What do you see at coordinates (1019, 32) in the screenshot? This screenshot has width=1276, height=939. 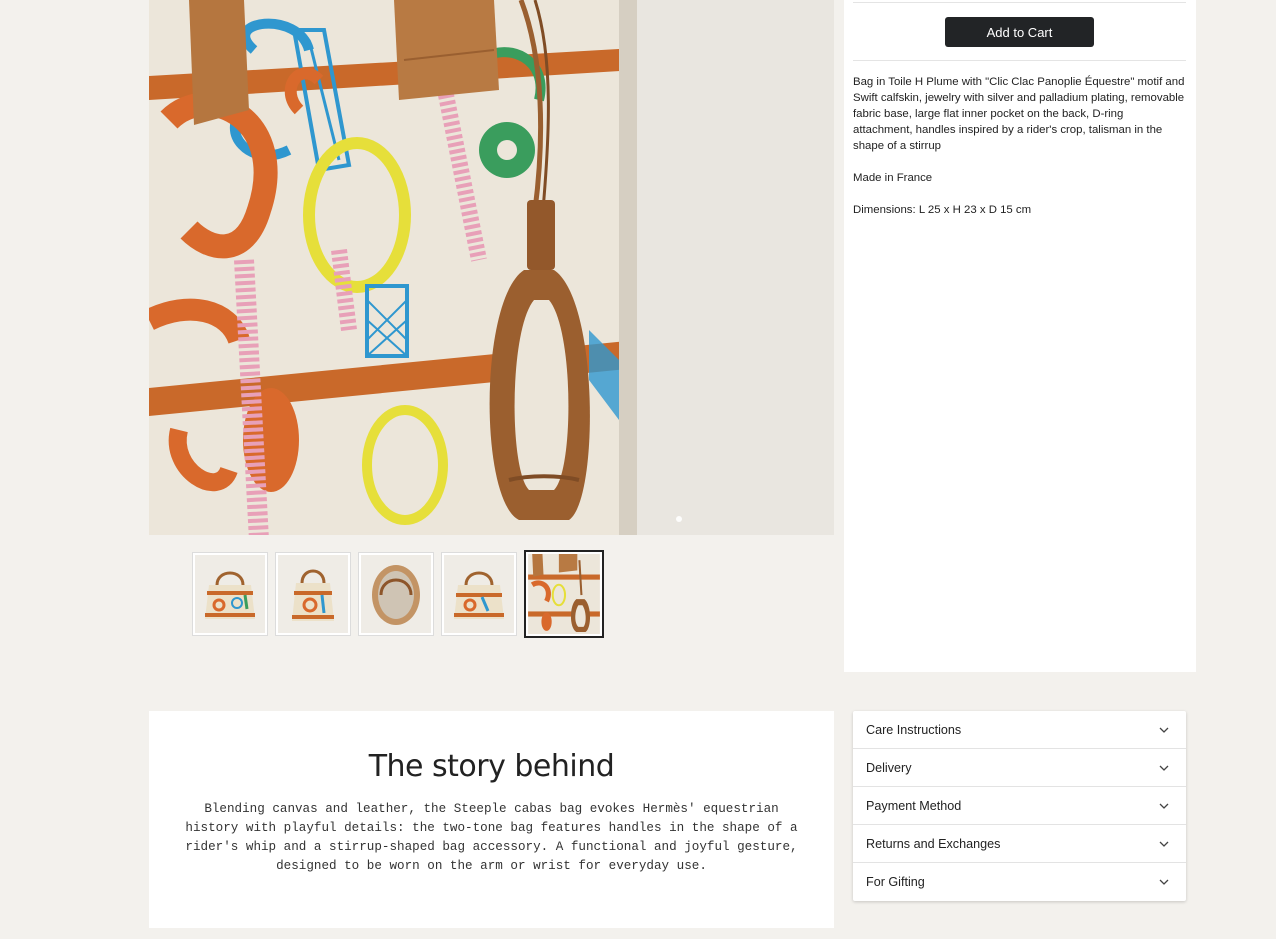 I see `add-to-cart-button: Add to Cart` at bounding box center [1019, 32].